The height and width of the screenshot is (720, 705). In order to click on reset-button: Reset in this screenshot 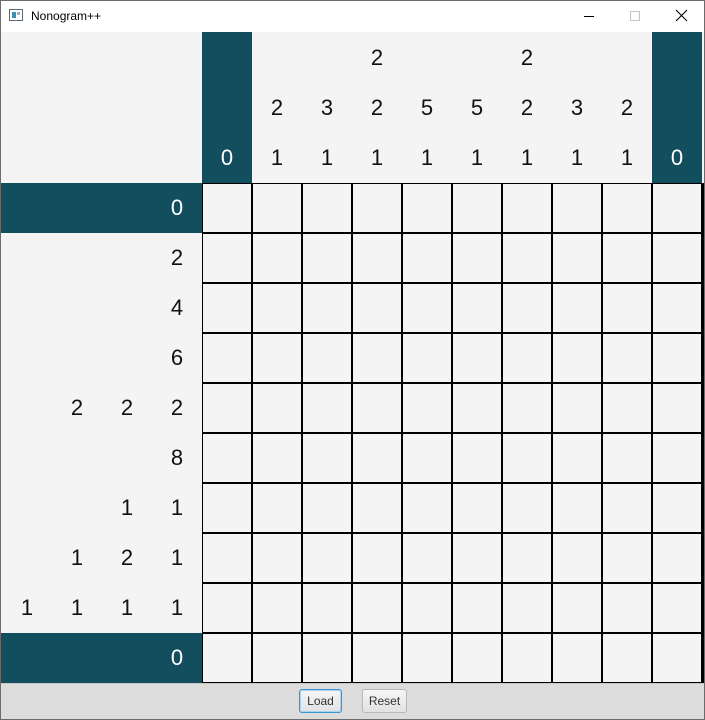, I will do `click(384, 701)`.